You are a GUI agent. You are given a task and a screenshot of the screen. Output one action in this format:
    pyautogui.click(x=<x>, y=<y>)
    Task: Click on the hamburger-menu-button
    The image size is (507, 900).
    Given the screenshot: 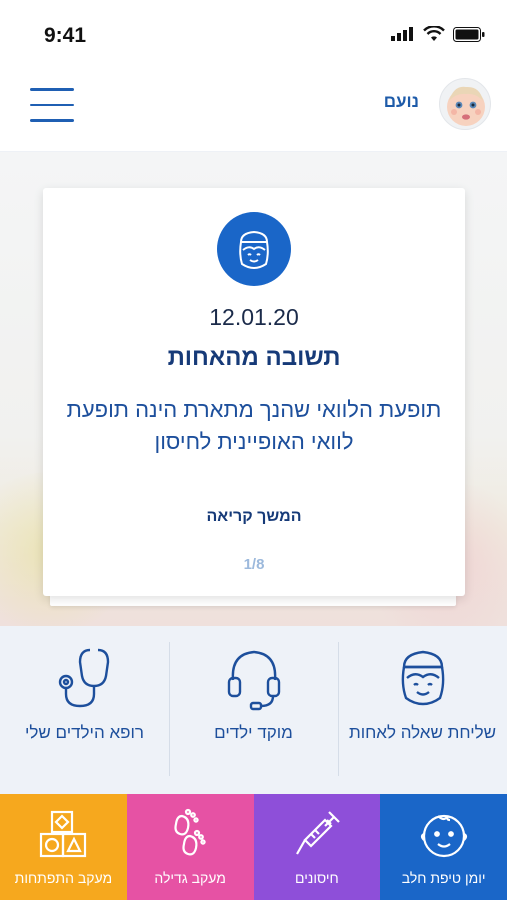 What is the action you would take?
    pyautogui.click(x=52, y=105)
    